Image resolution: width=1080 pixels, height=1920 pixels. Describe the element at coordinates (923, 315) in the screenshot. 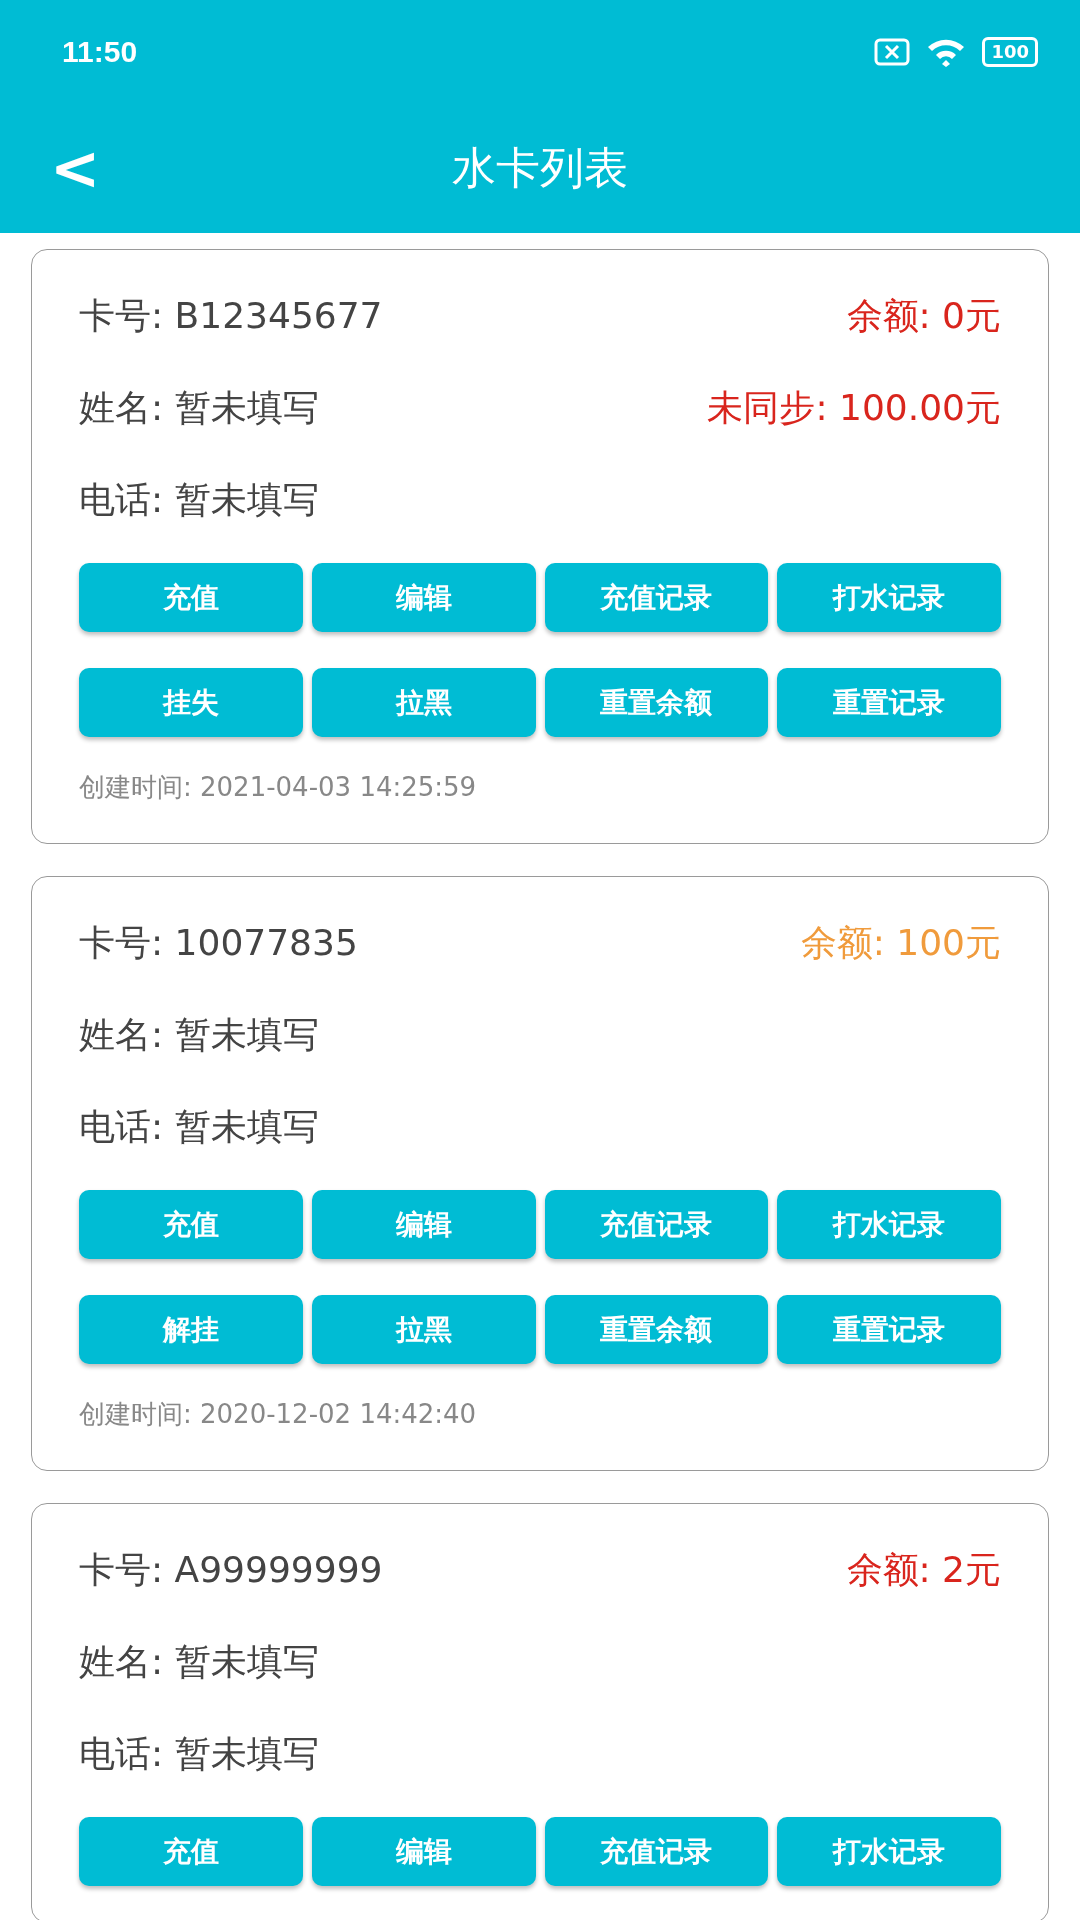

I see `balance: 余额: 0元` at that location.